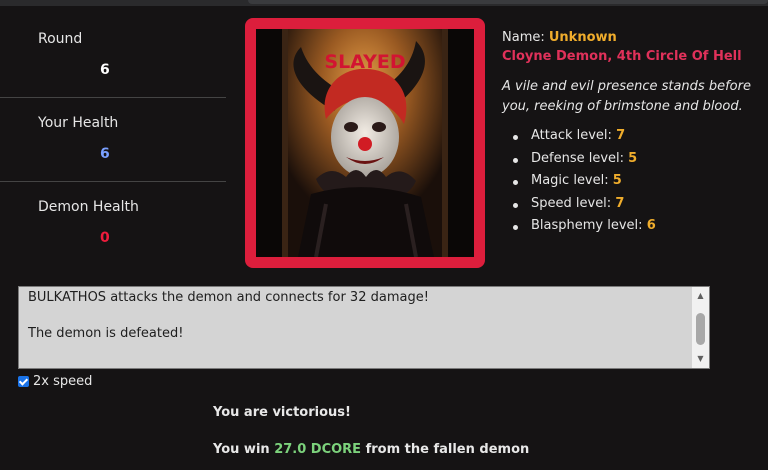 This screenshot has width=768, height=470. I want to click on stat-round: Round 6, so click(113, 56).